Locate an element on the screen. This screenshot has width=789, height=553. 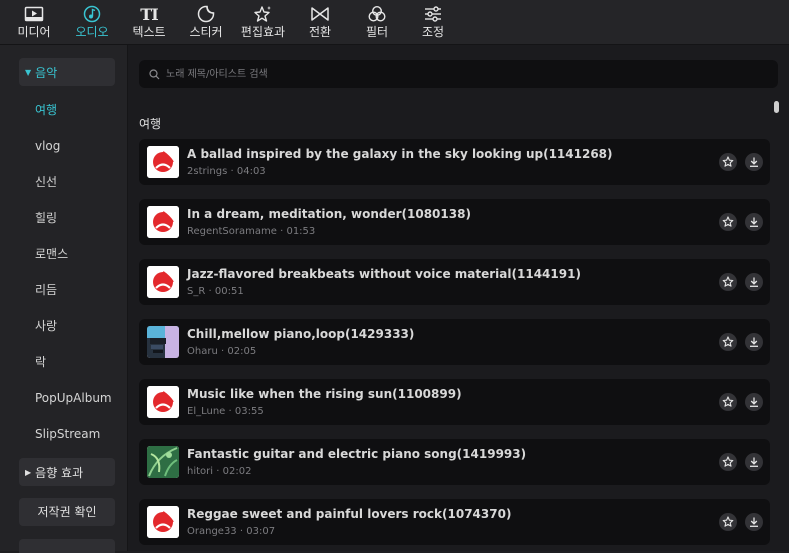
sidebar-item-popupalbum: PopUpAlbum is located at coordinates (73, 398).